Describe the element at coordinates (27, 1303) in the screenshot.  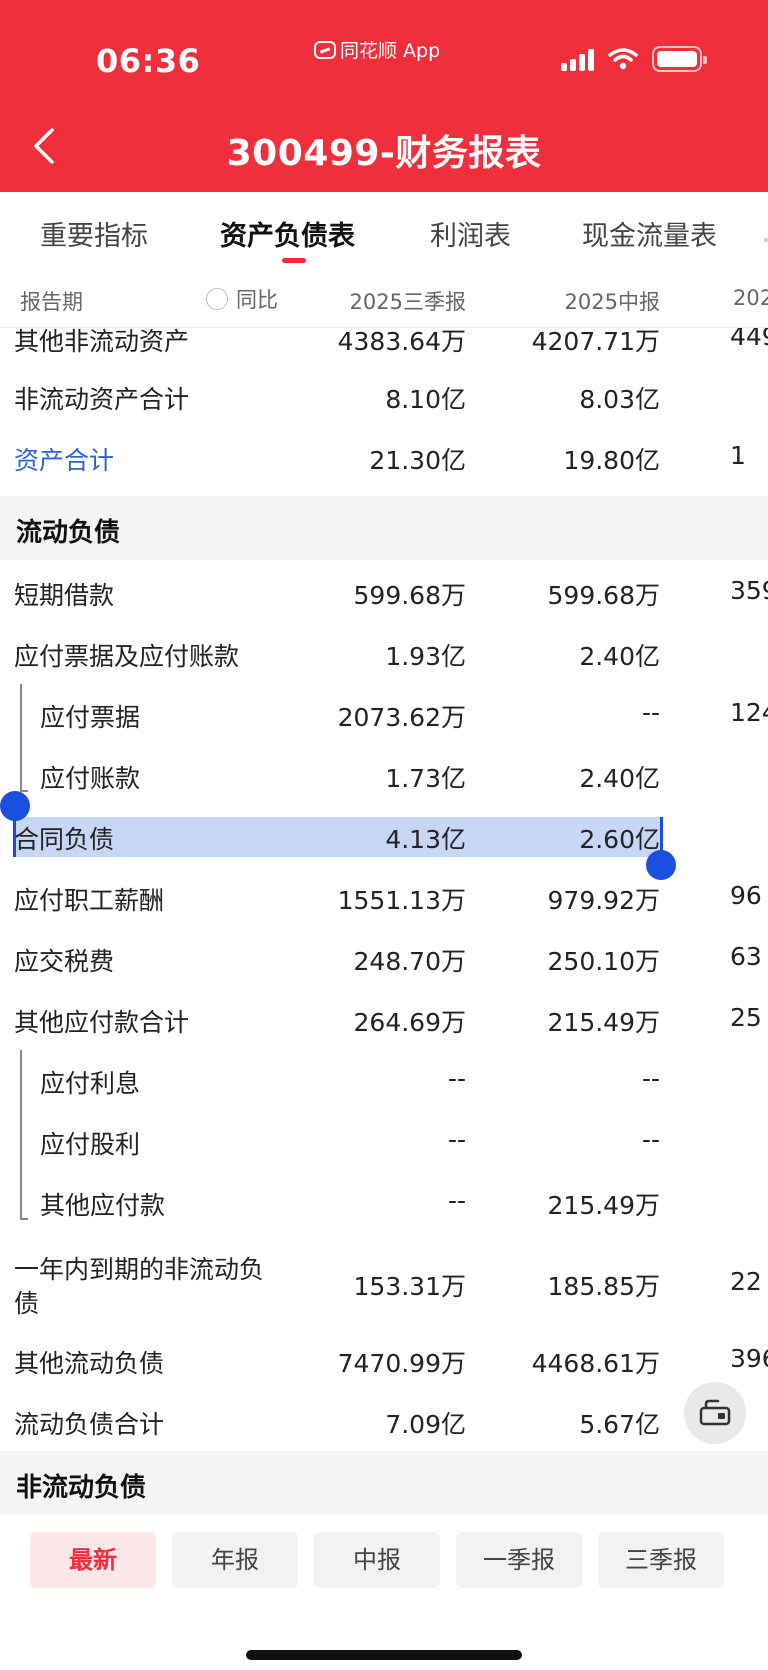
I see `row-label-line2: 债` at that location.